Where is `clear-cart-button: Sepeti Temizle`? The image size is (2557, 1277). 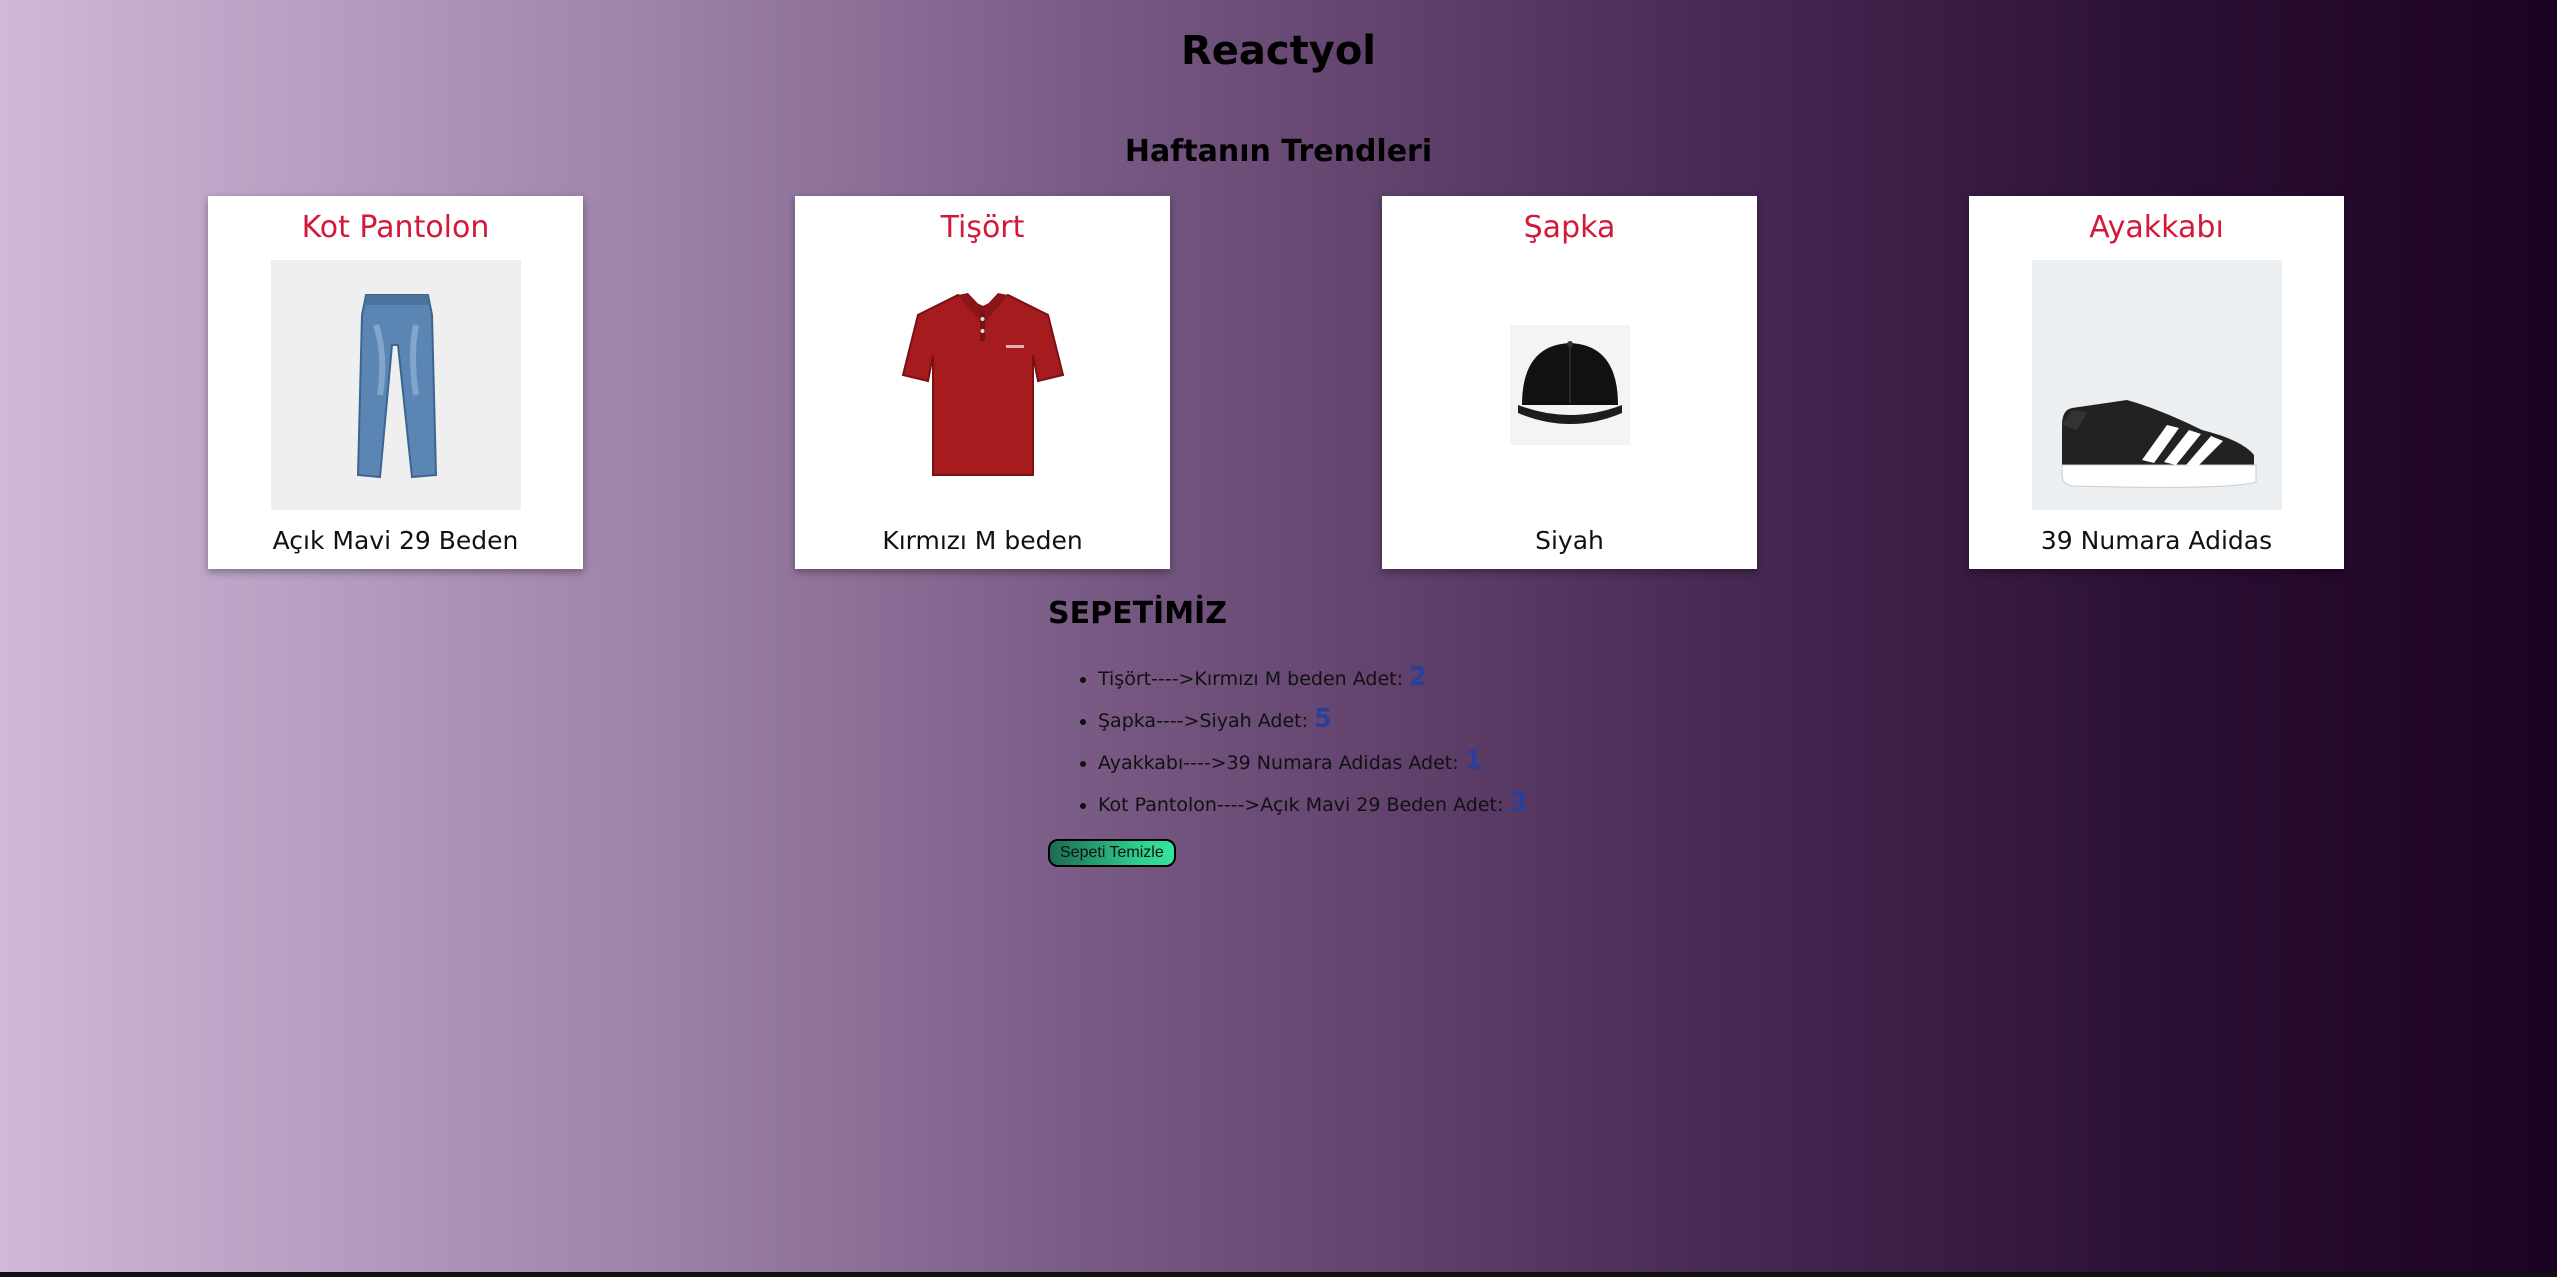 clear-cart-button: Sepeti Temizle is located at coordinates (1112, 853).